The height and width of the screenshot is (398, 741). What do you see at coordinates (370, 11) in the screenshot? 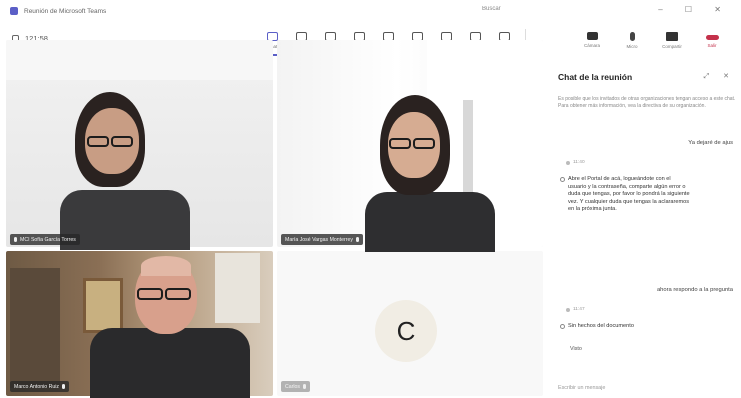
I see `title-bar: Reunión de Microsoft Teams Buscar – ☐ ✕` at bounding box center [370, 11].